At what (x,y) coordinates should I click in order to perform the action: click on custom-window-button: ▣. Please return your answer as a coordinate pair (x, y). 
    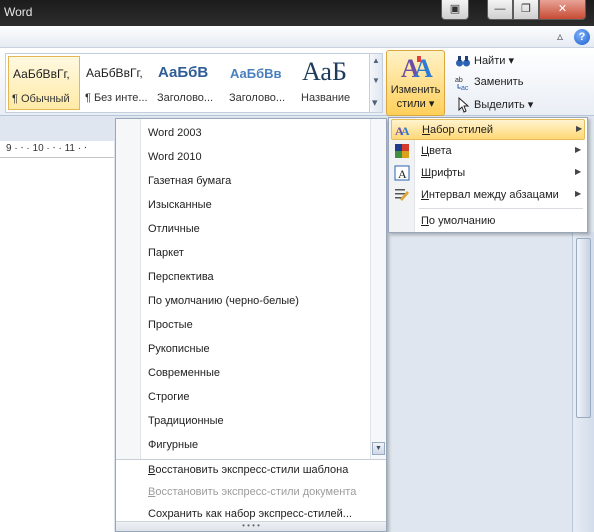
    Looking at the image, I should click on (455, 10).